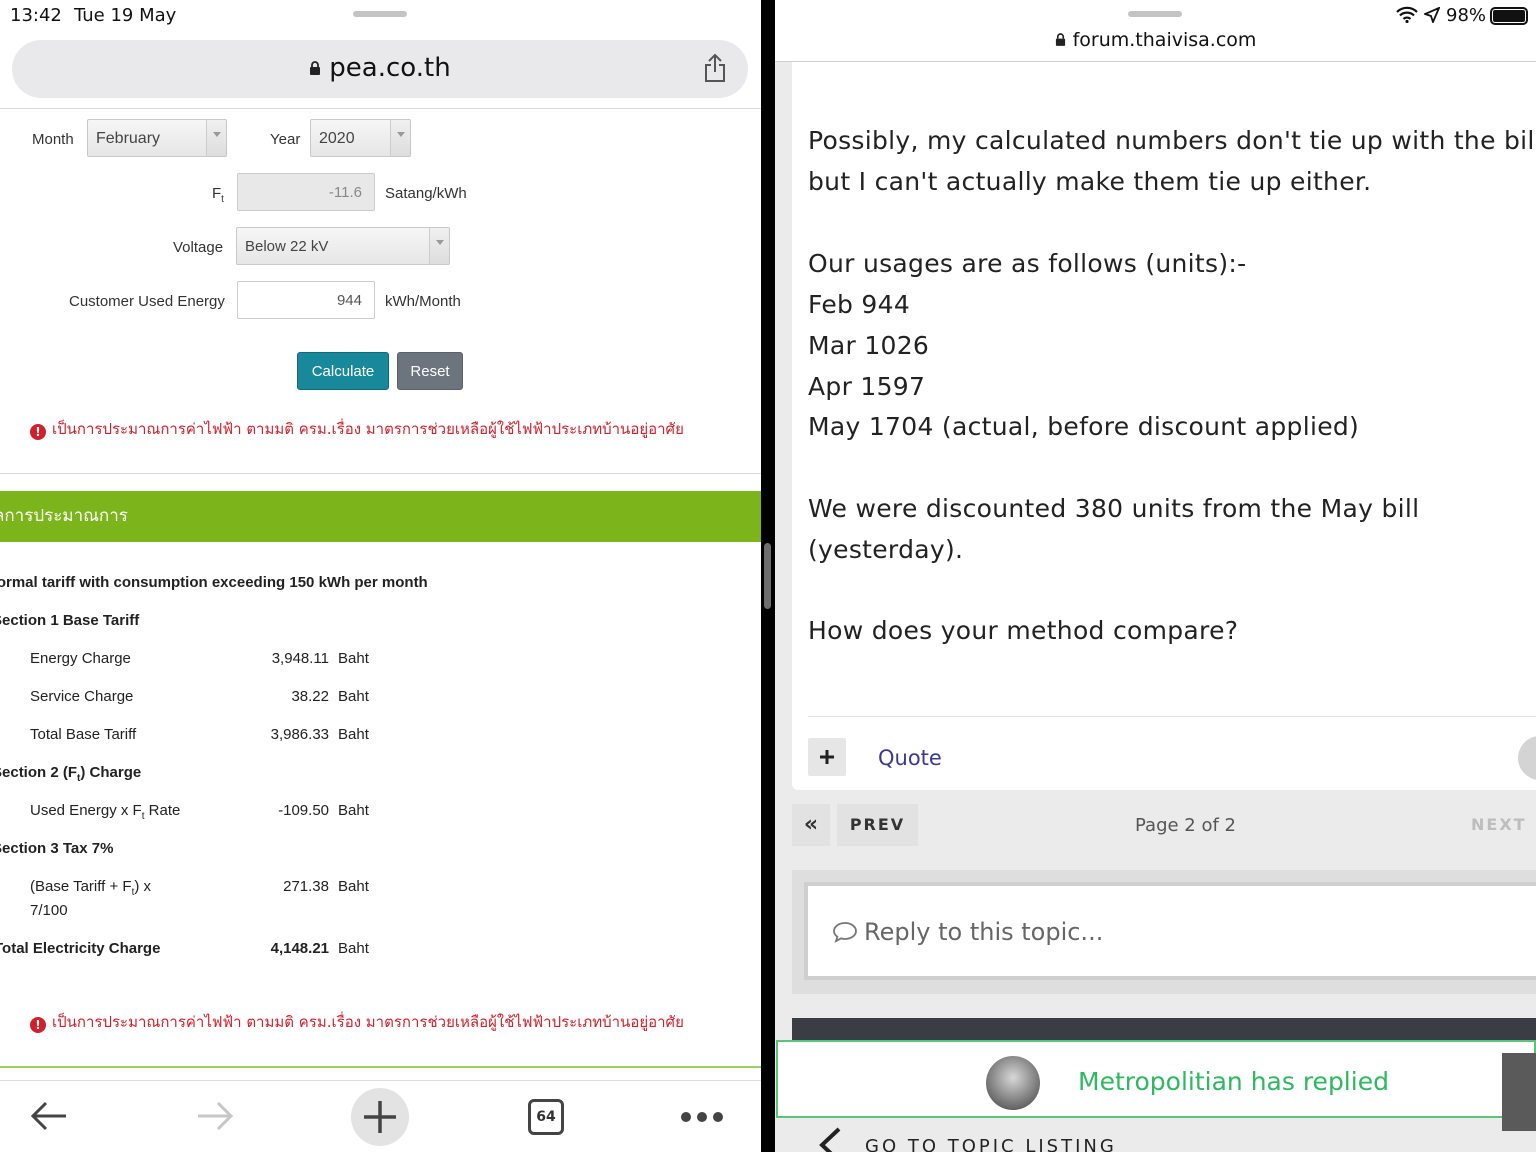  I want to click on ft-rate-value: -109.50, so click(303, 810).